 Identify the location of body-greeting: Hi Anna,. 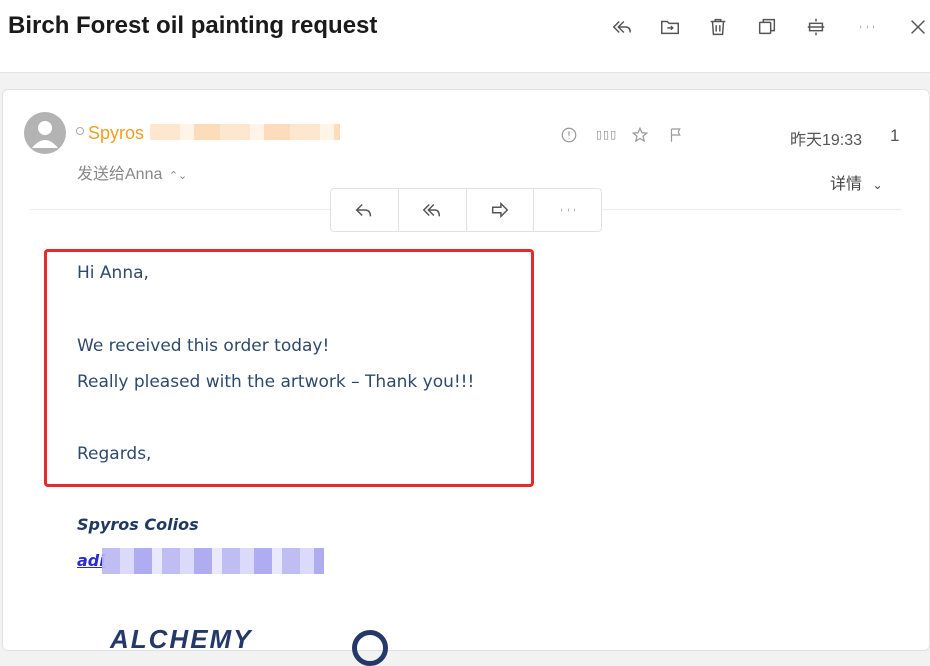
(113, 273).